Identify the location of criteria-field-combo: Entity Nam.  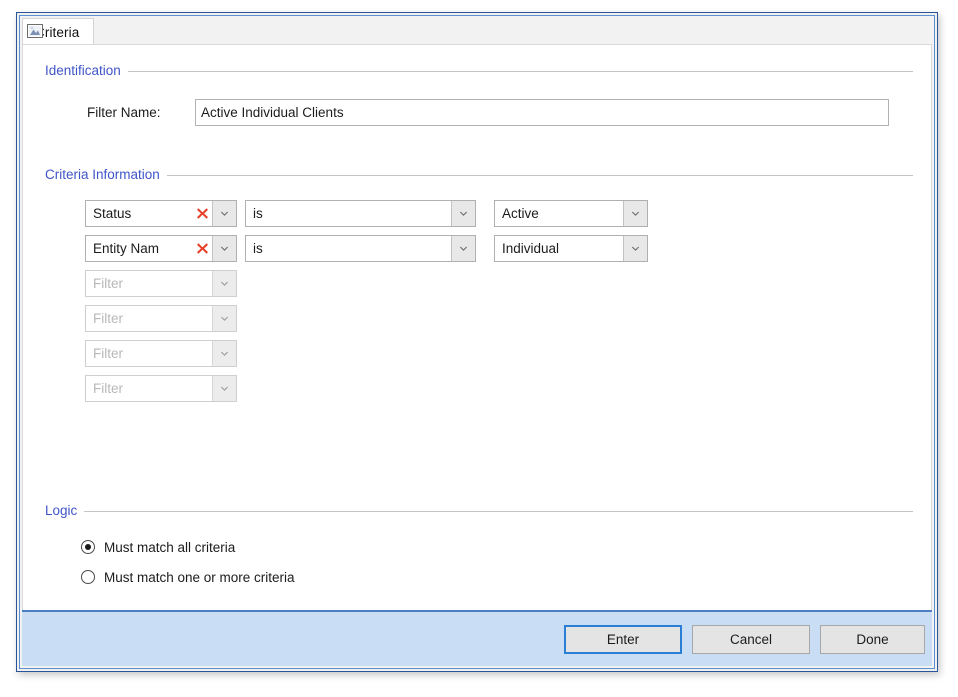
(161, 248).